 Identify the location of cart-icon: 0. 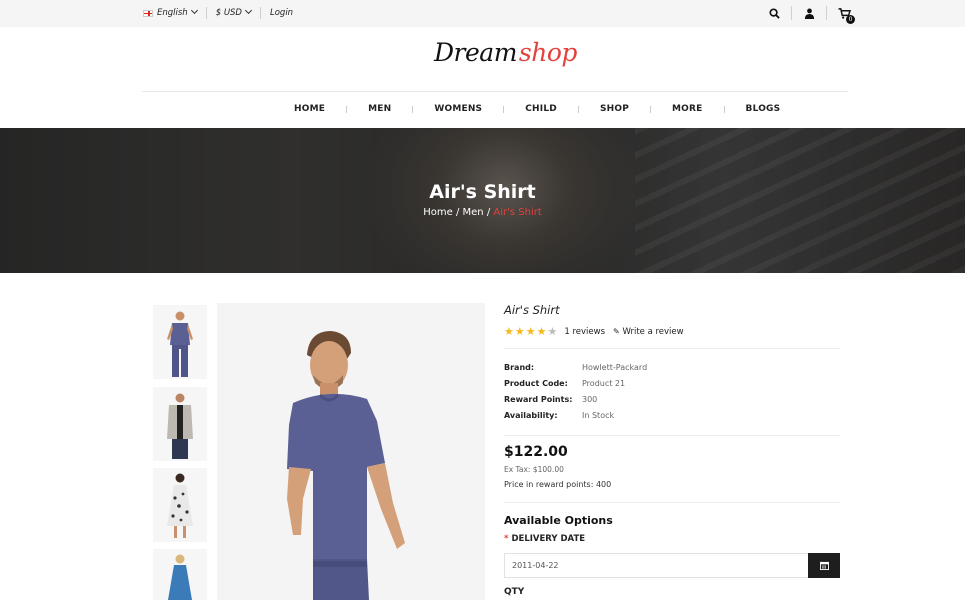
(846, 15).